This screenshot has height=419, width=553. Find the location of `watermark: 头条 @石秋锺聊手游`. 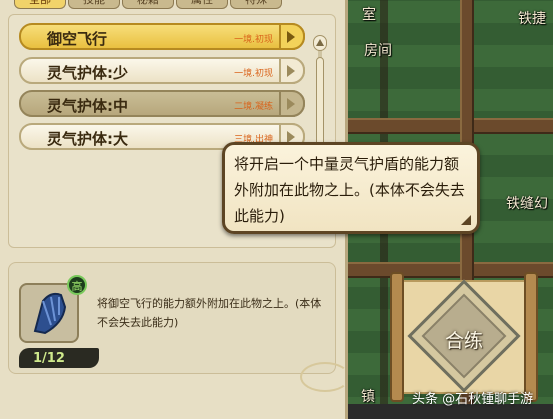

watermark: 头条 @石秋锺聊手游 is located at coordinates (473, 399).